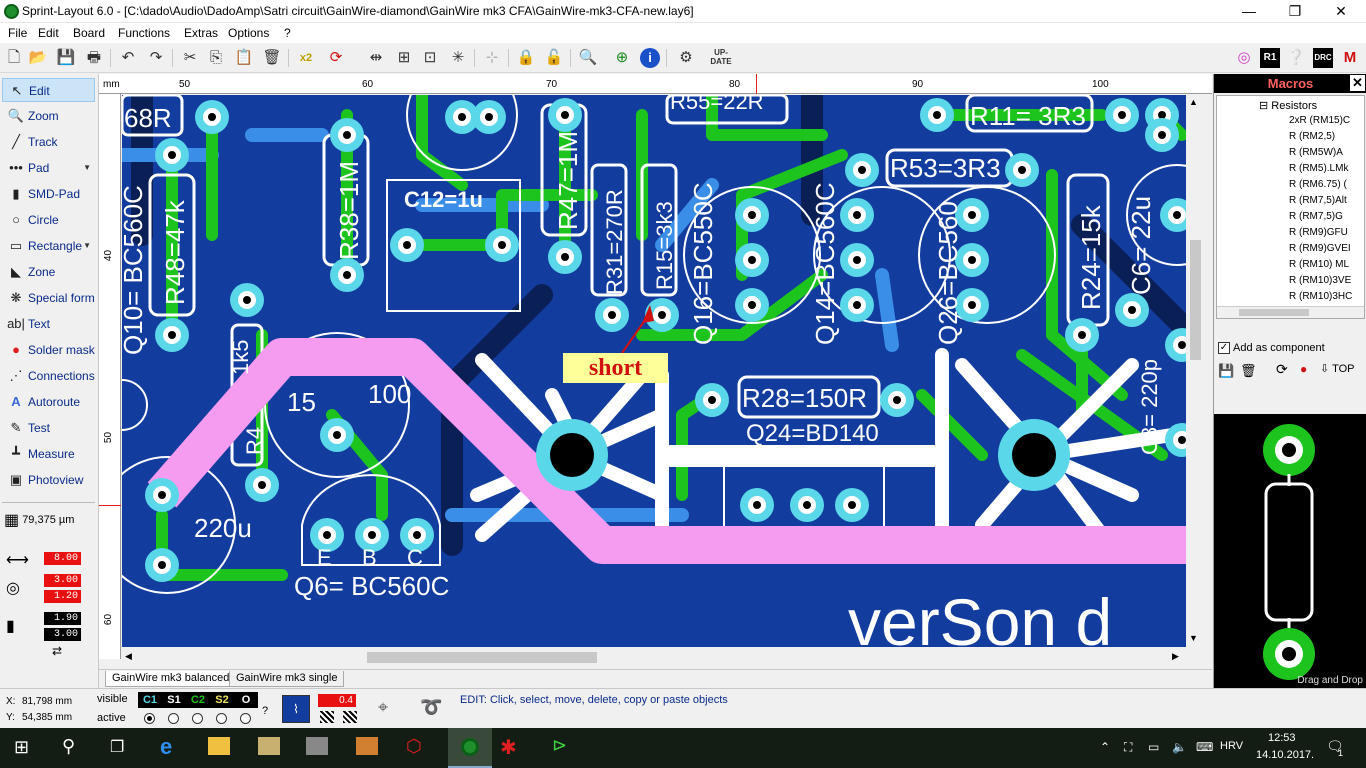 The width and height of the screenshot is (1366, 768). What do you see at coordinates (1357, 83) in the screenshot?
I see `close-icon: ✕` at bounding box center [1357, 83].